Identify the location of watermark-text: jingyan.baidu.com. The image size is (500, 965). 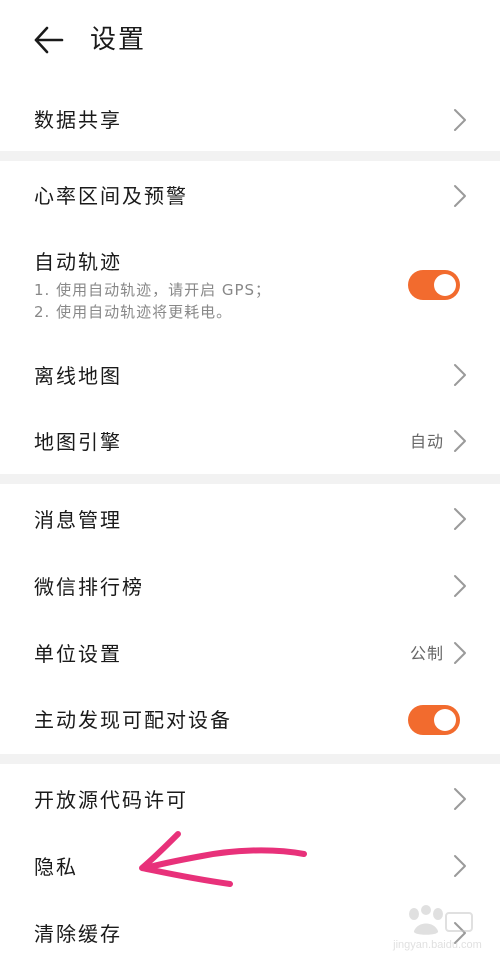
(437, 945).